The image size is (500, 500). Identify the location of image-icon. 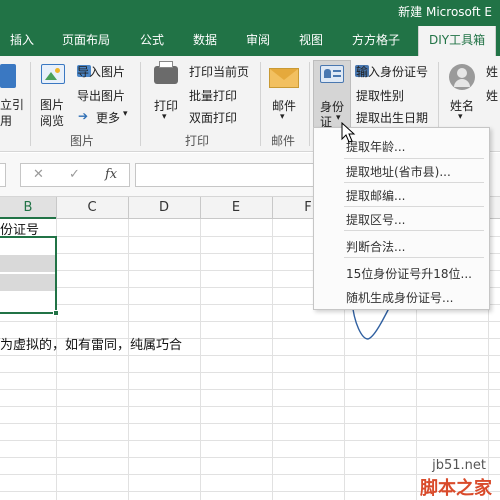
(53, 74).